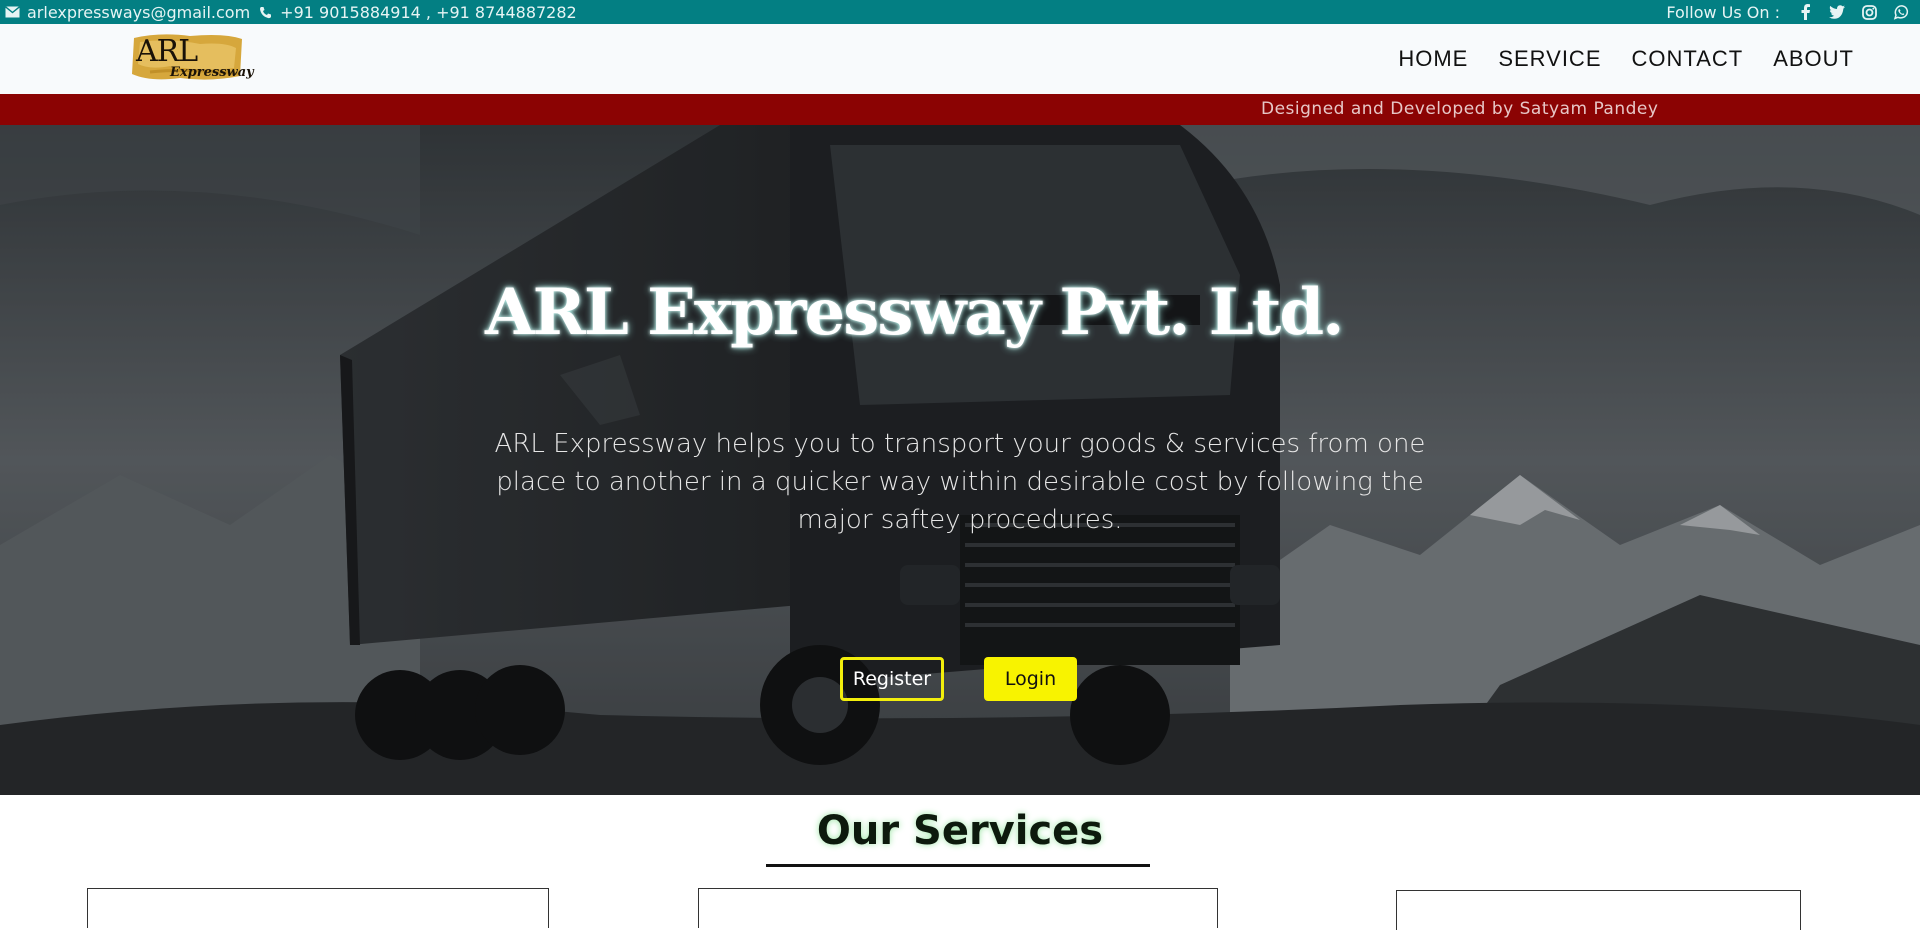 The image size is (1920, 930). Describe the element at coordinates (1549, 59) in the screenshot. I see `nav-service: SERVICE` at that location.